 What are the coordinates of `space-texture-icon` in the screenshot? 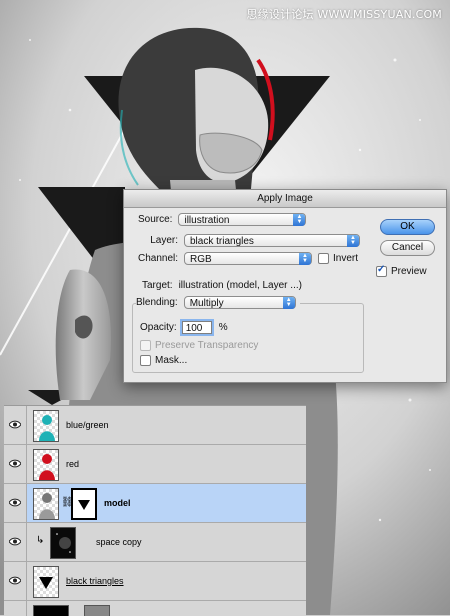 It's located at (63, 543).